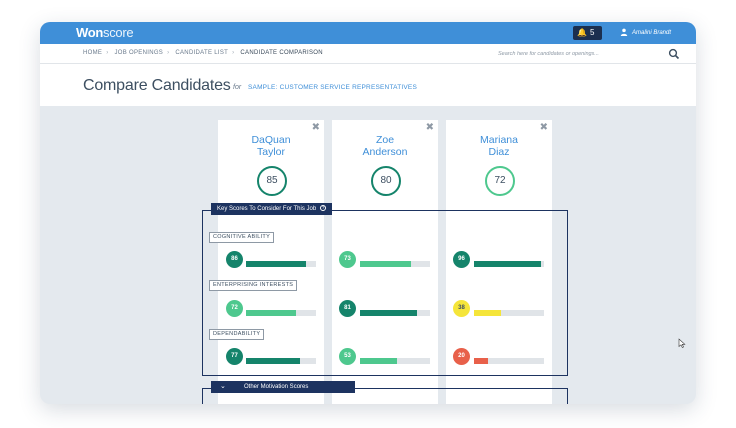 This screenshot has height=428, width=736. I want to click on top-bar: Wonscore 🔔 5 Amalini Brandt, so click(368, 33).